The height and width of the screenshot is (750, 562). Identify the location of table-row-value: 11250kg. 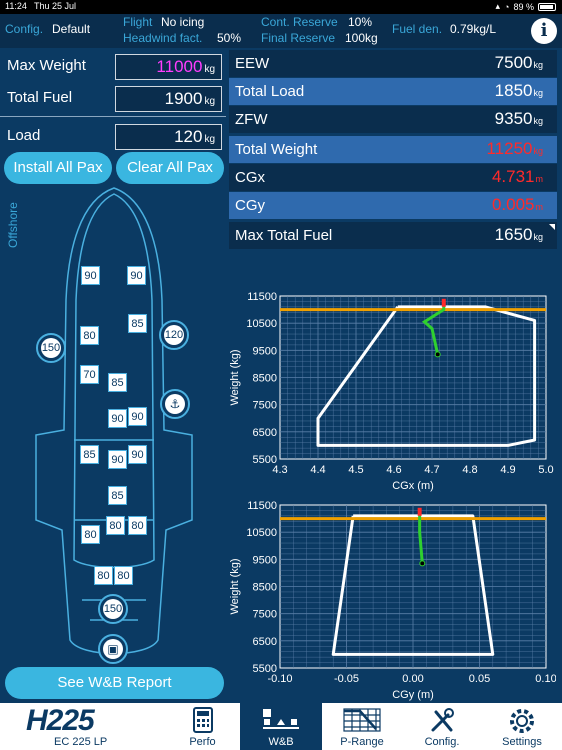
(514, 148).